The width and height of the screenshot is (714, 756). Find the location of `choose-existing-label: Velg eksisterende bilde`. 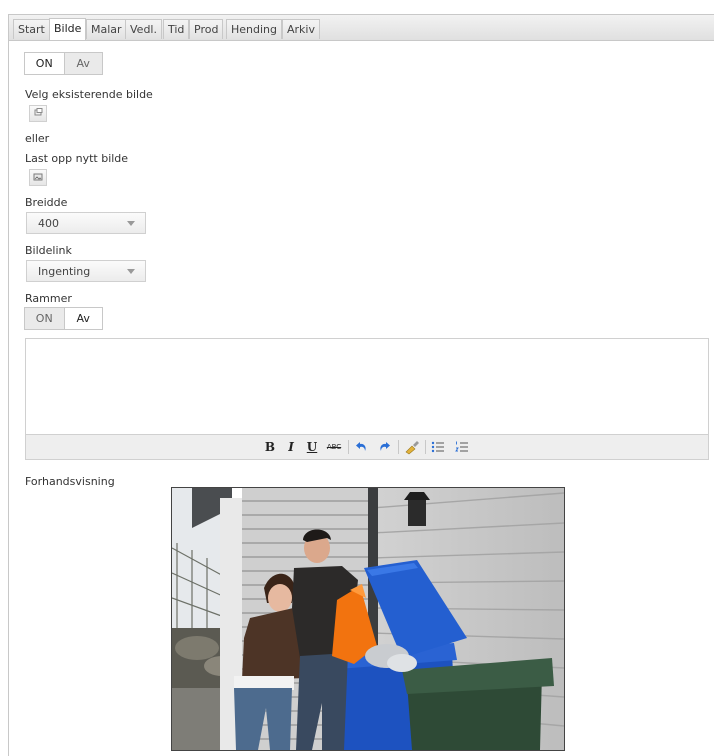

choose-existing-label: Velg eksisterende bilde is located at coordinates (89, 94).